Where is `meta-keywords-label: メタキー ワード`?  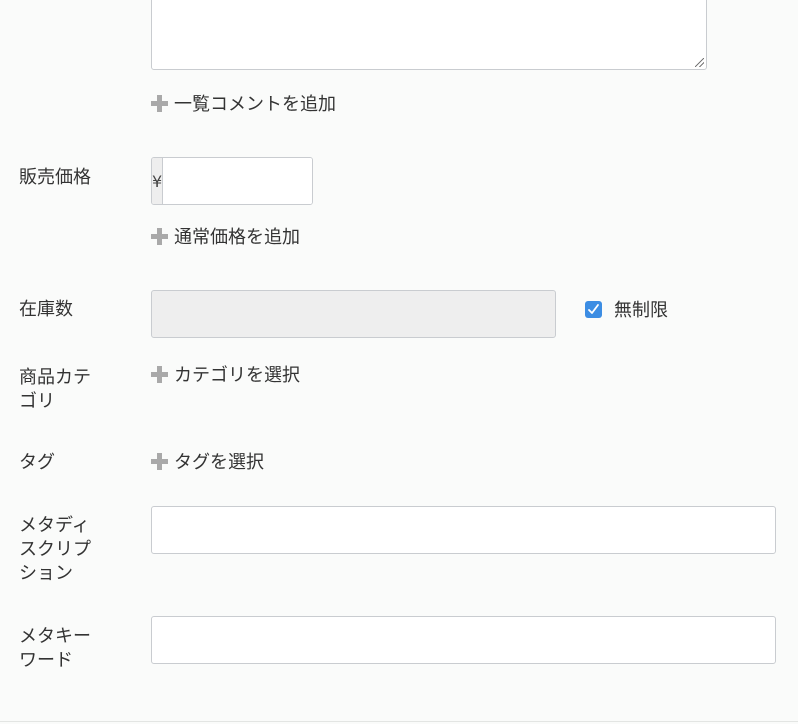
meta-keywords-label: メタキー ワード is located at coordinates (65, 649).